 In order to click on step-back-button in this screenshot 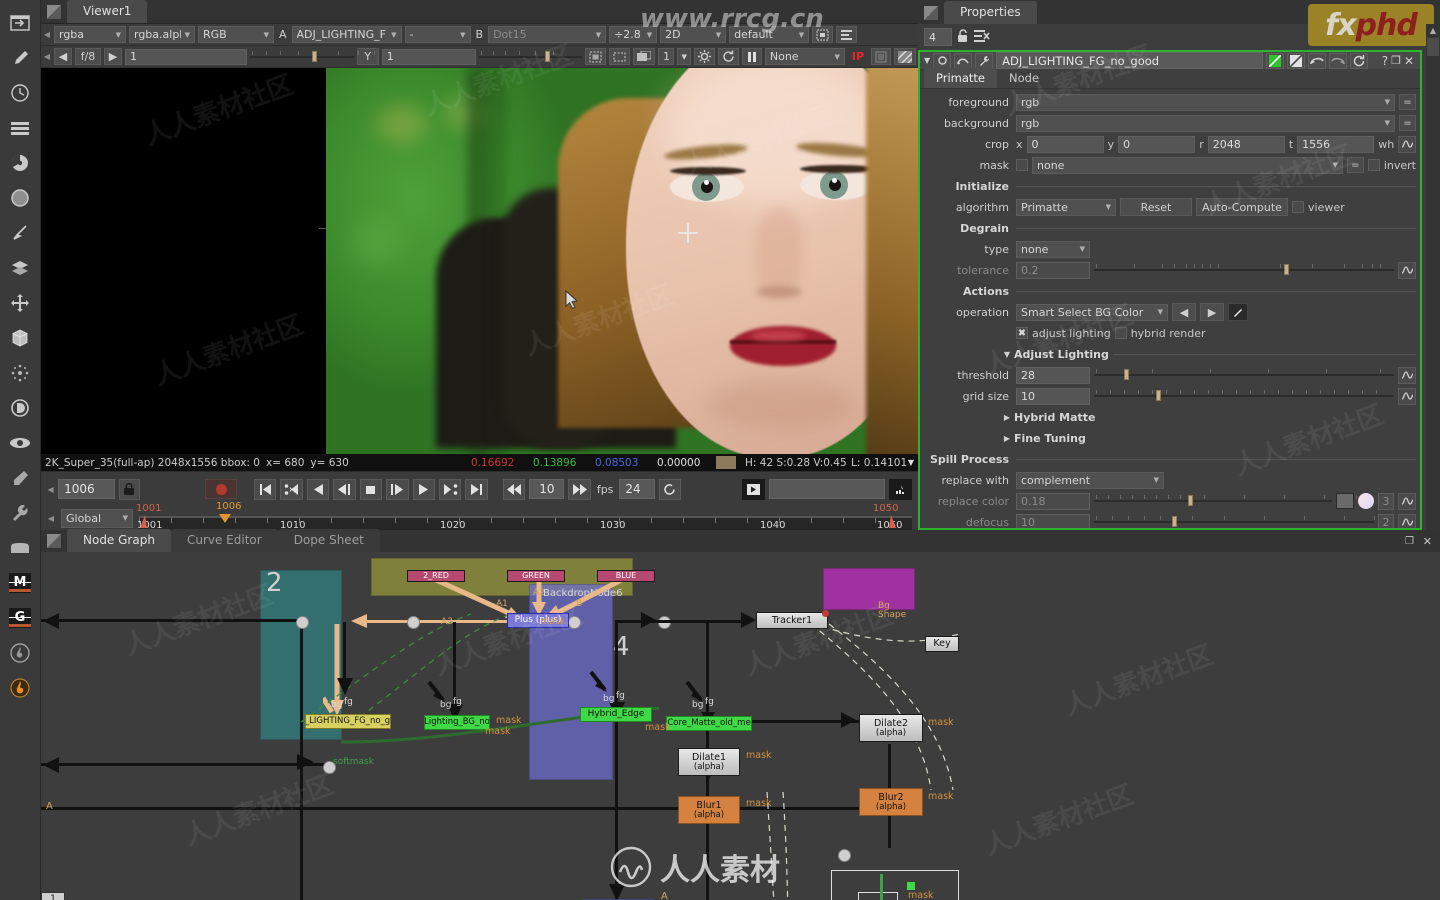, I will do `click(344, 489)`.